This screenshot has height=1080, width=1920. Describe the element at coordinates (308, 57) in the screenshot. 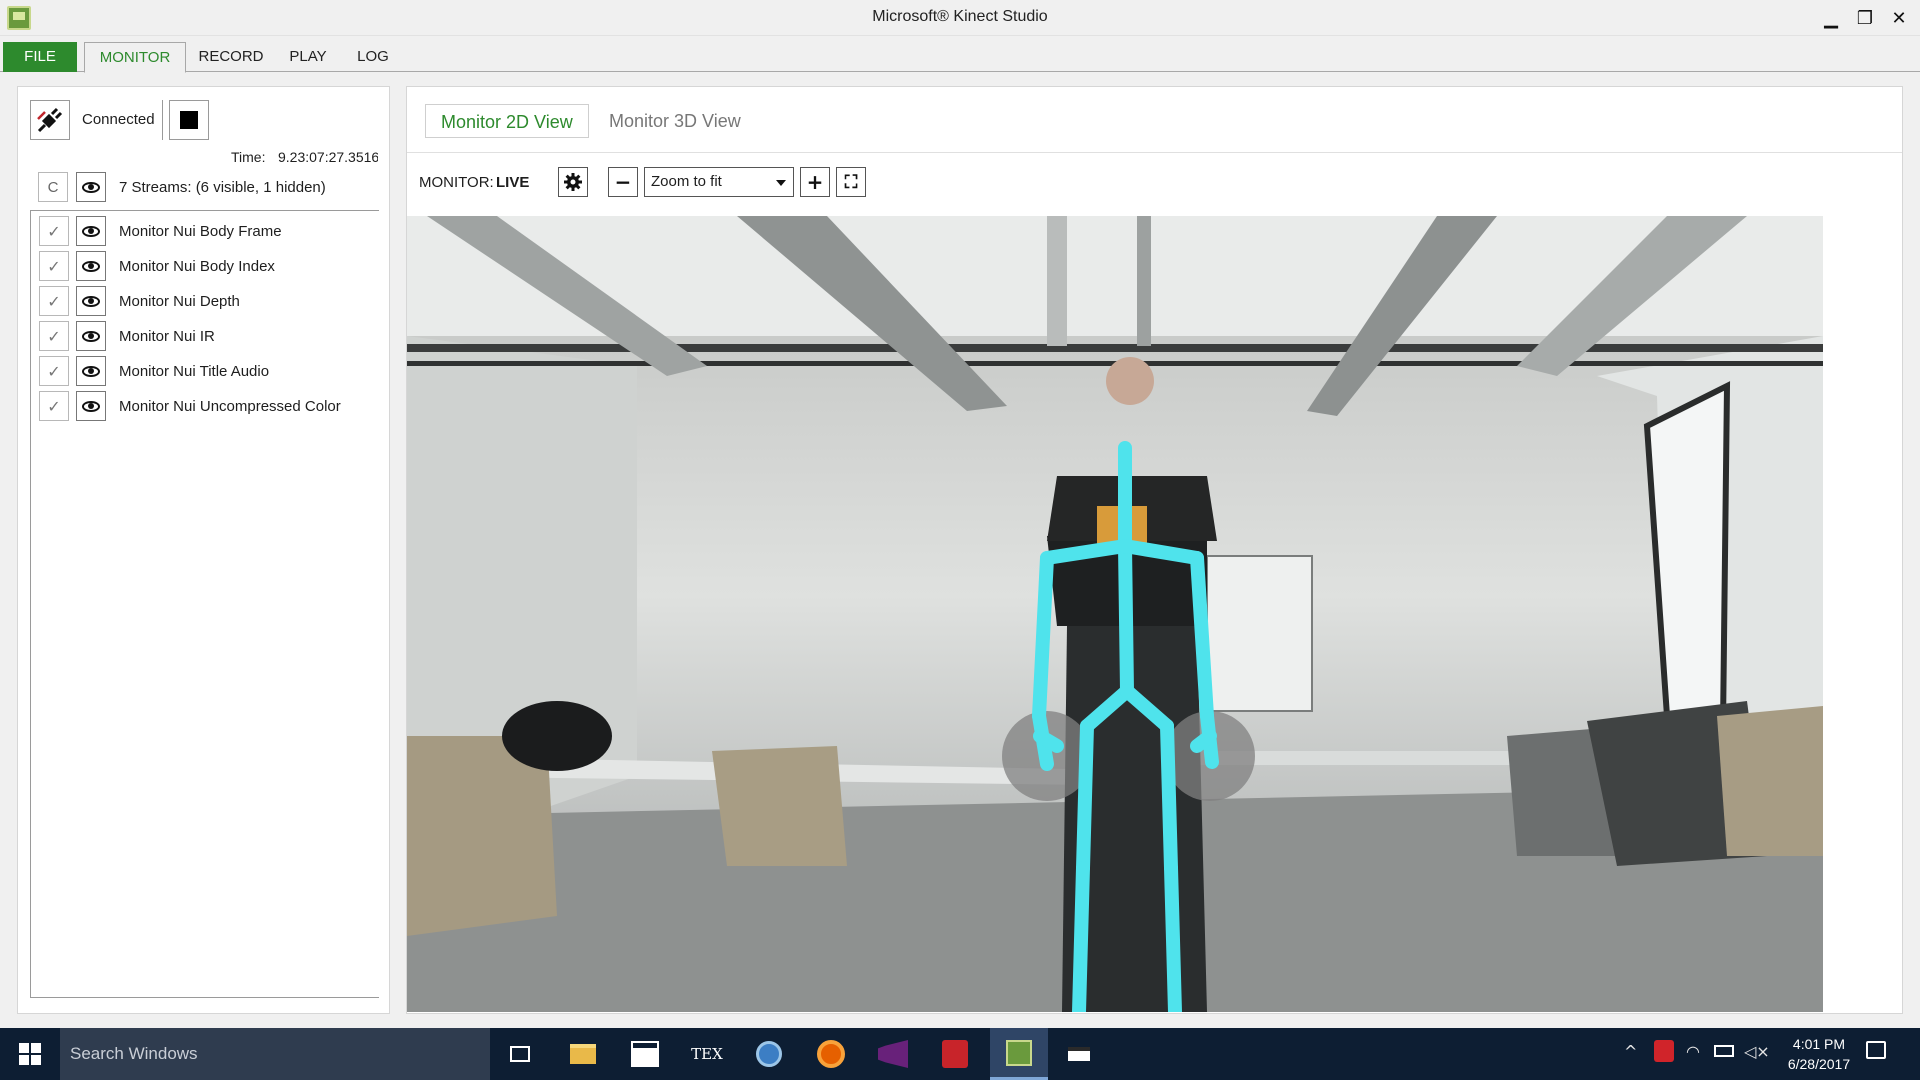

I see `menu-play: PLAY` at that location.